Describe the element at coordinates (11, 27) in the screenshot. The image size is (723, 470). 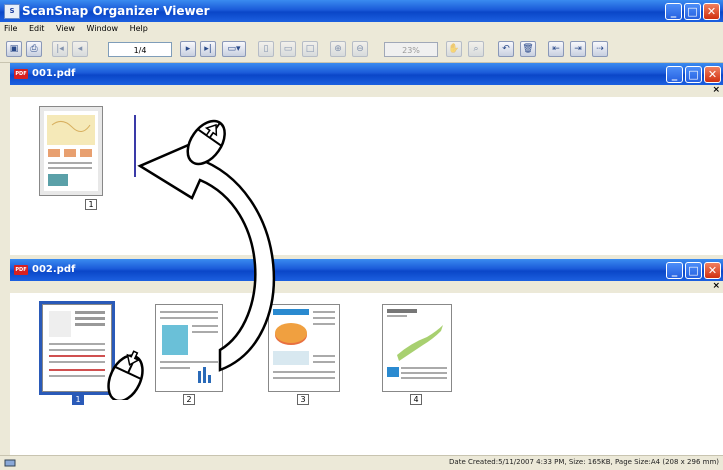
I see `menu-file: File` at that location.